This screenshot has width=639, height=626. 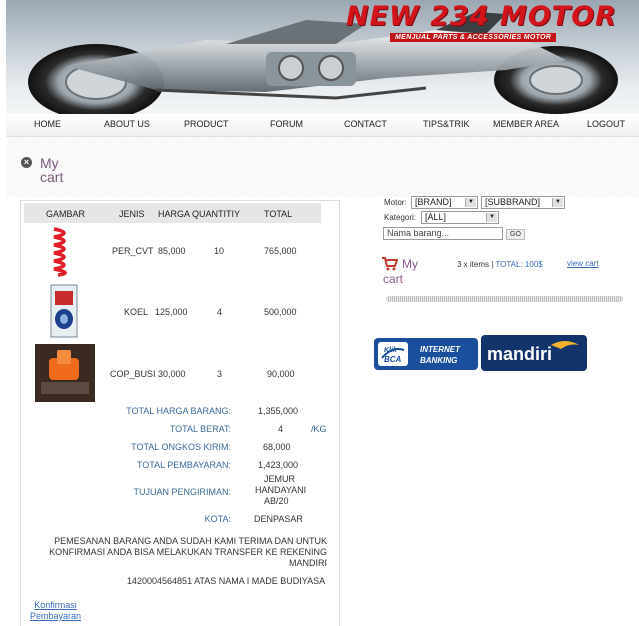 I want to click on nav-contact: CONTACT, so click(x=365, y=124).